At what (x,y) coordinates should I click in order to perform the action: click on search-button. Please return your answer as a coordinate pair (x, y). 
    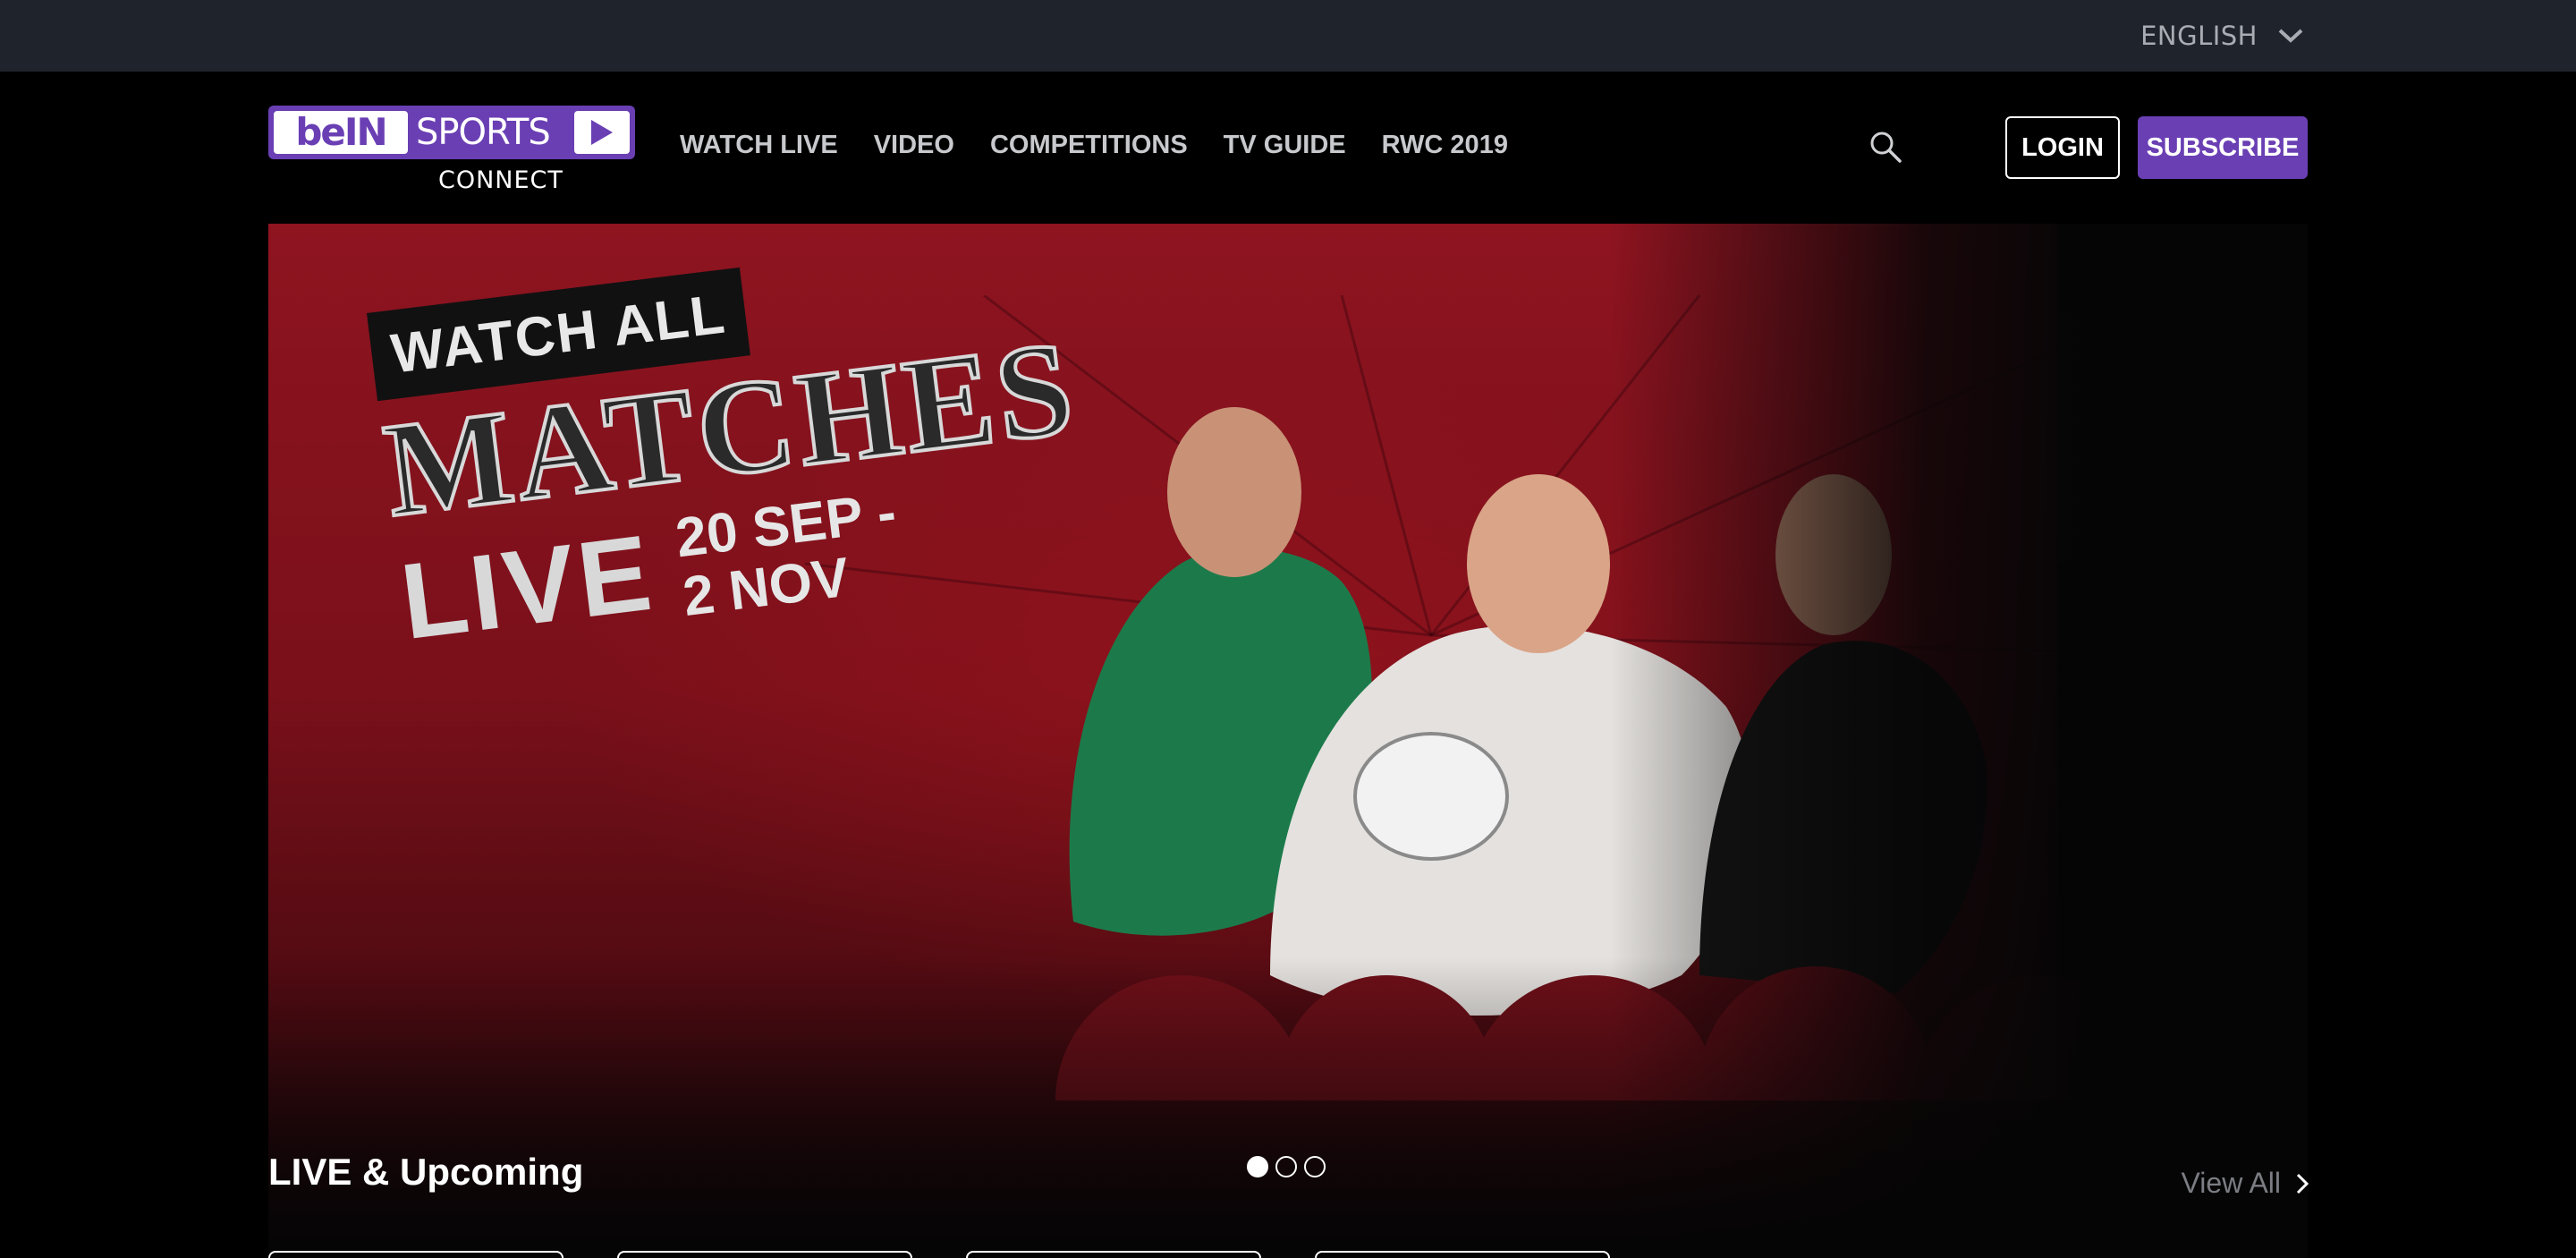
    Looking at the image, I should click on (1887, 148).